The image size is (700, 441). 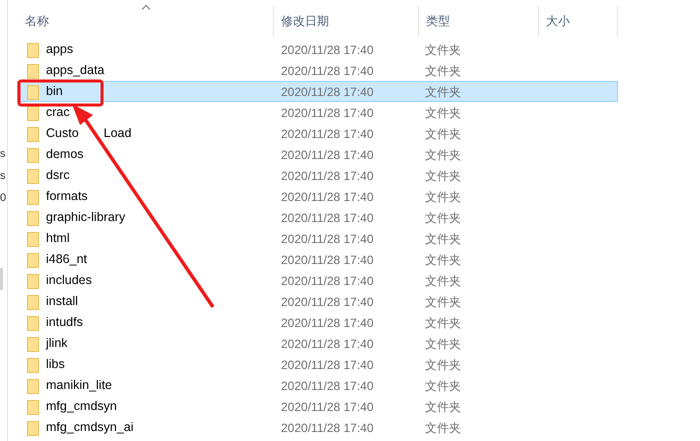 What do you see at coordinates (86, 217) in the screenshot?
I see `file-name: graphic-library` at bounding box center [86, 217].